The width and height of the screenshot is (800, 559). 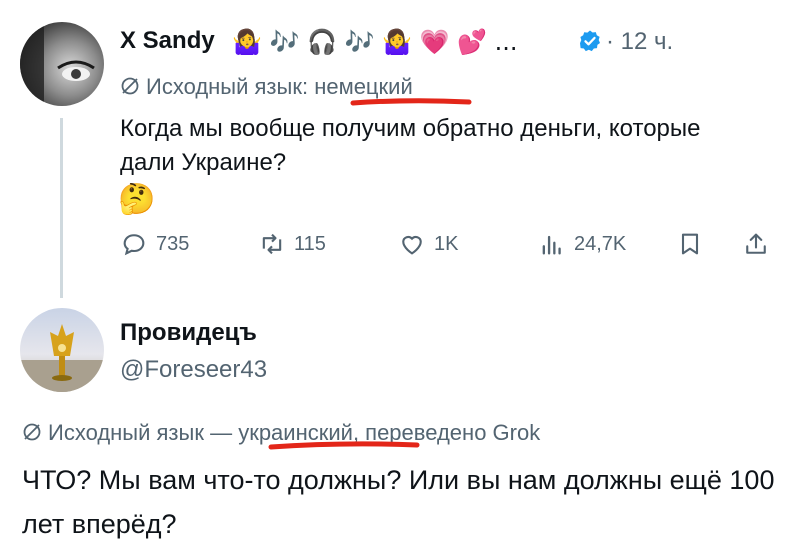 I want to click on source-language-prefix: Исходный язык —, so click(x=143, y=432).